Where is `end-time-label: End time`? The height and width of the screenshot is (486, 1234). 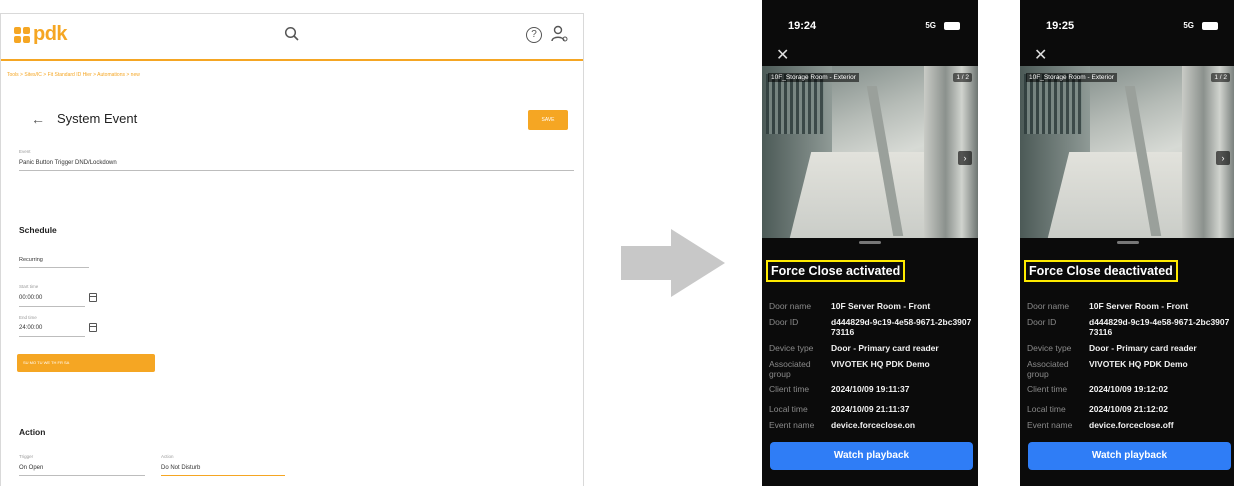 end-time-label: End time is located at coordinates (28, 317).